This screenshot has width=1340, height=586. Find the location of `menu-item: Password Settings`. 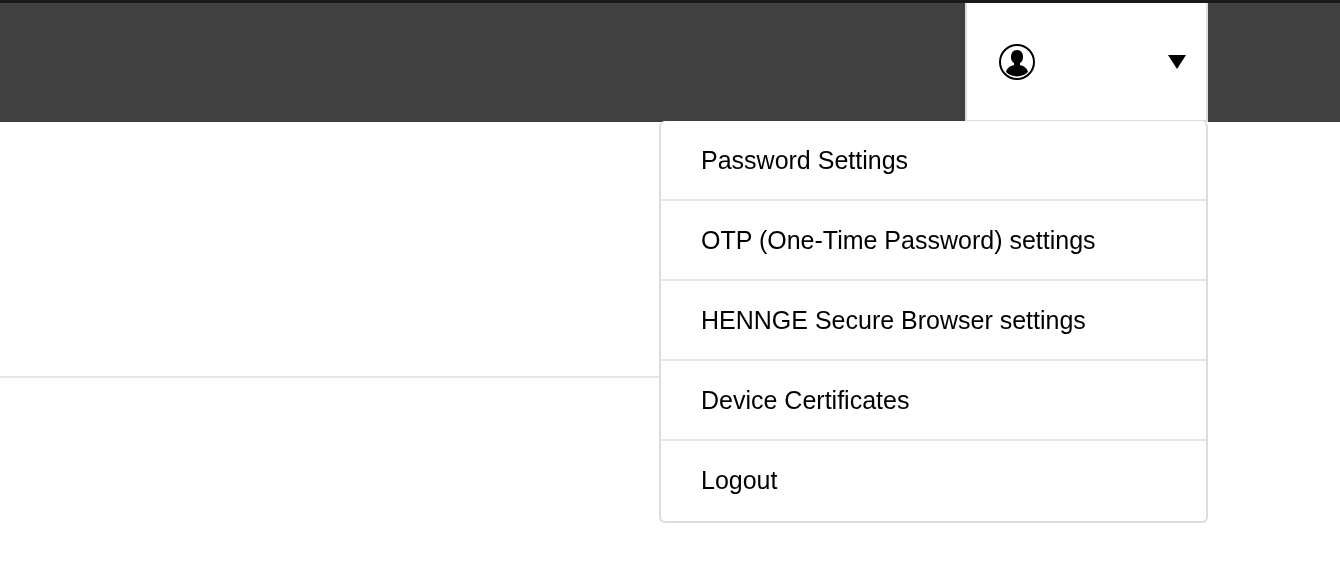

menu-item: Password Settings is located at coordinates (933, 161).